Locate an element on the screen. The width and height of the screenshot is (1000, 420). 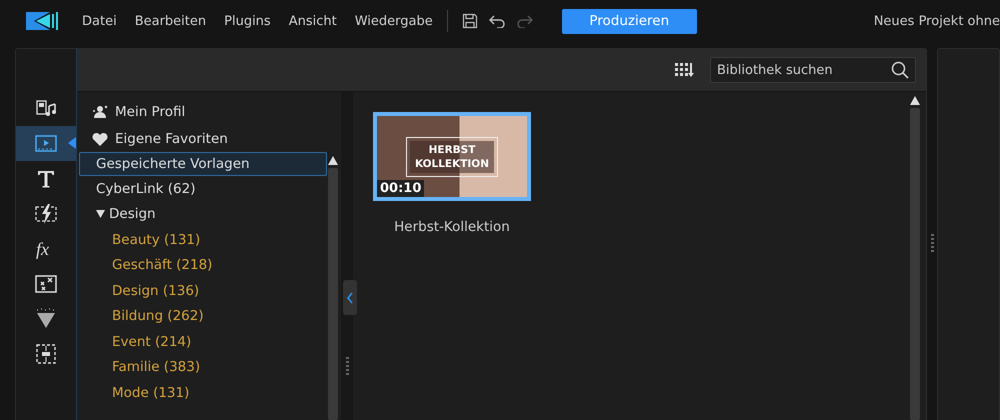
sort-icon is located at coordinates (684, 70).